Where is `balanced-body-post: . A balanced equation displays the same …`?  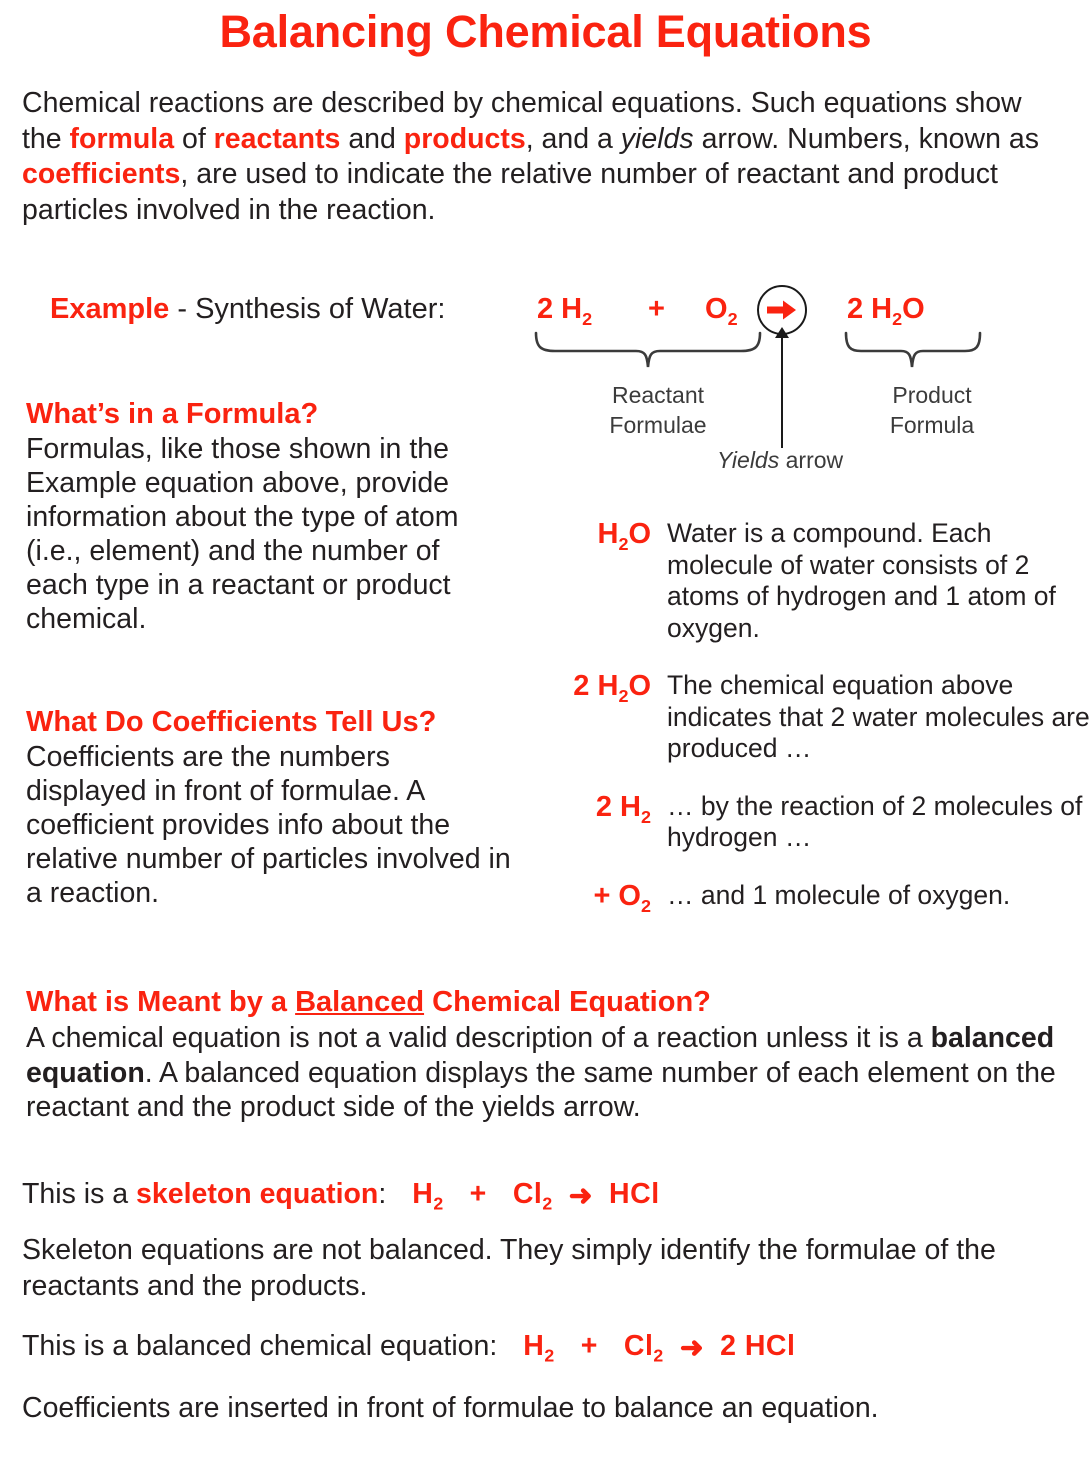 balanced-body-post: . A balanced equation displays the same … is located at coordinates (541, 1090).